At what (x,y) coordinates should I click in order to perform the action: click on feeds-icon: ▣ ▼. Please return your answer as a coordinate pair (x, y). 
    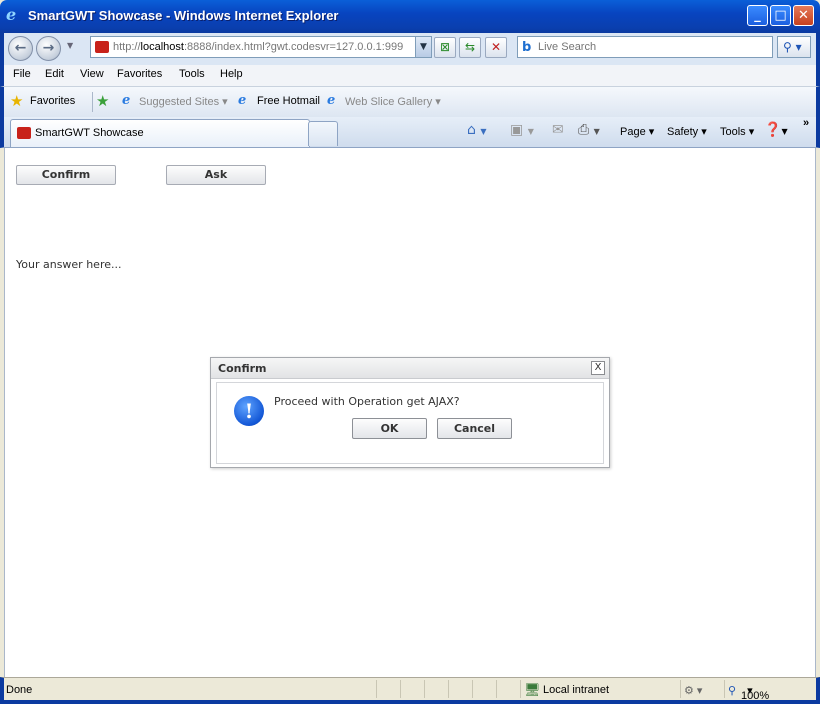
    Looking at the image, I should click on (522, 130).